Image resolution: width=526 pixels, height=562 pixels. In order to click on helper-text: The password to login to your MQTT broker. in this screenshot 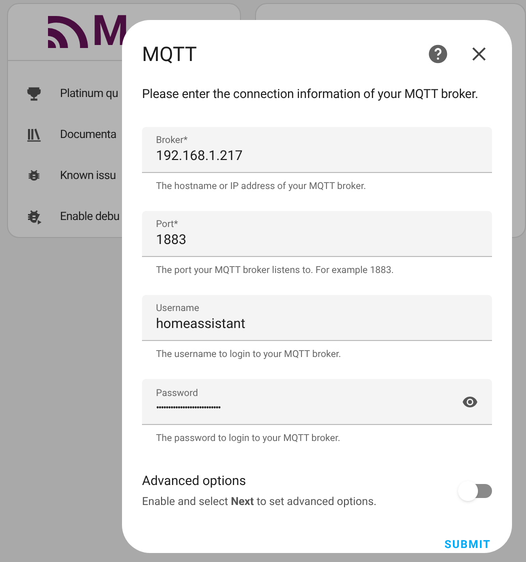, I will do `click(248, 439)`.